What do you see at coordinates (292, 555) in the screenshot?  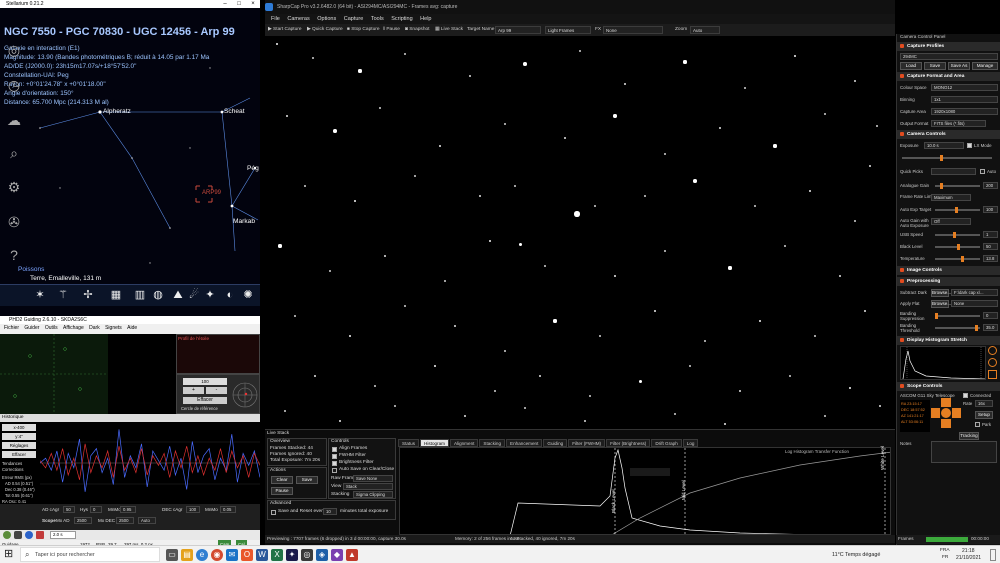 I see `stellarium-taskbar-icon: ✦` at bounding box center [292, 555].